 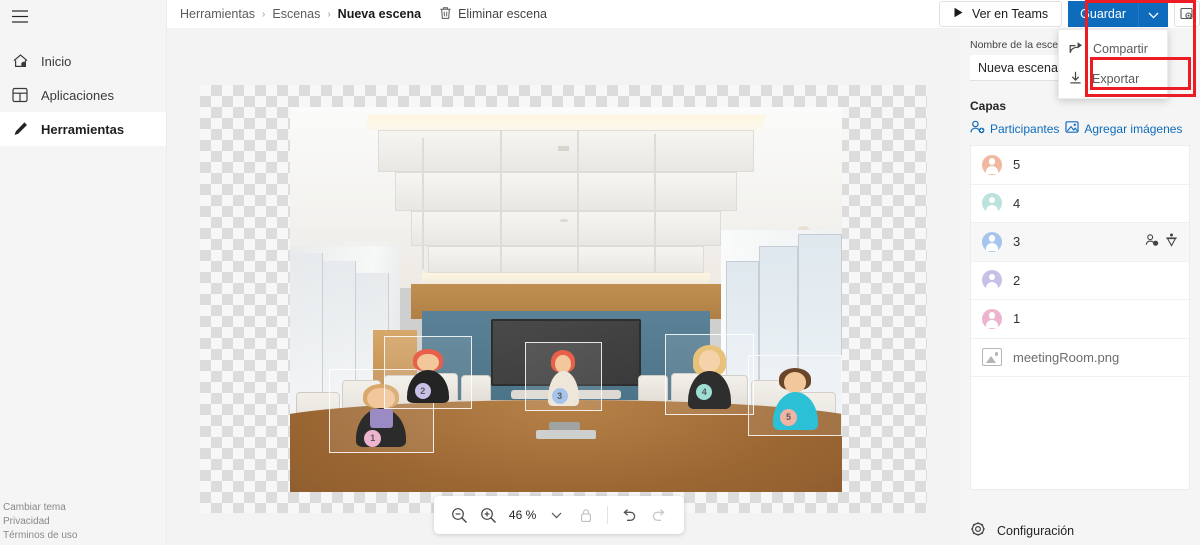 I want to click on delete-layer-icon, so click(x=1171, y=241).